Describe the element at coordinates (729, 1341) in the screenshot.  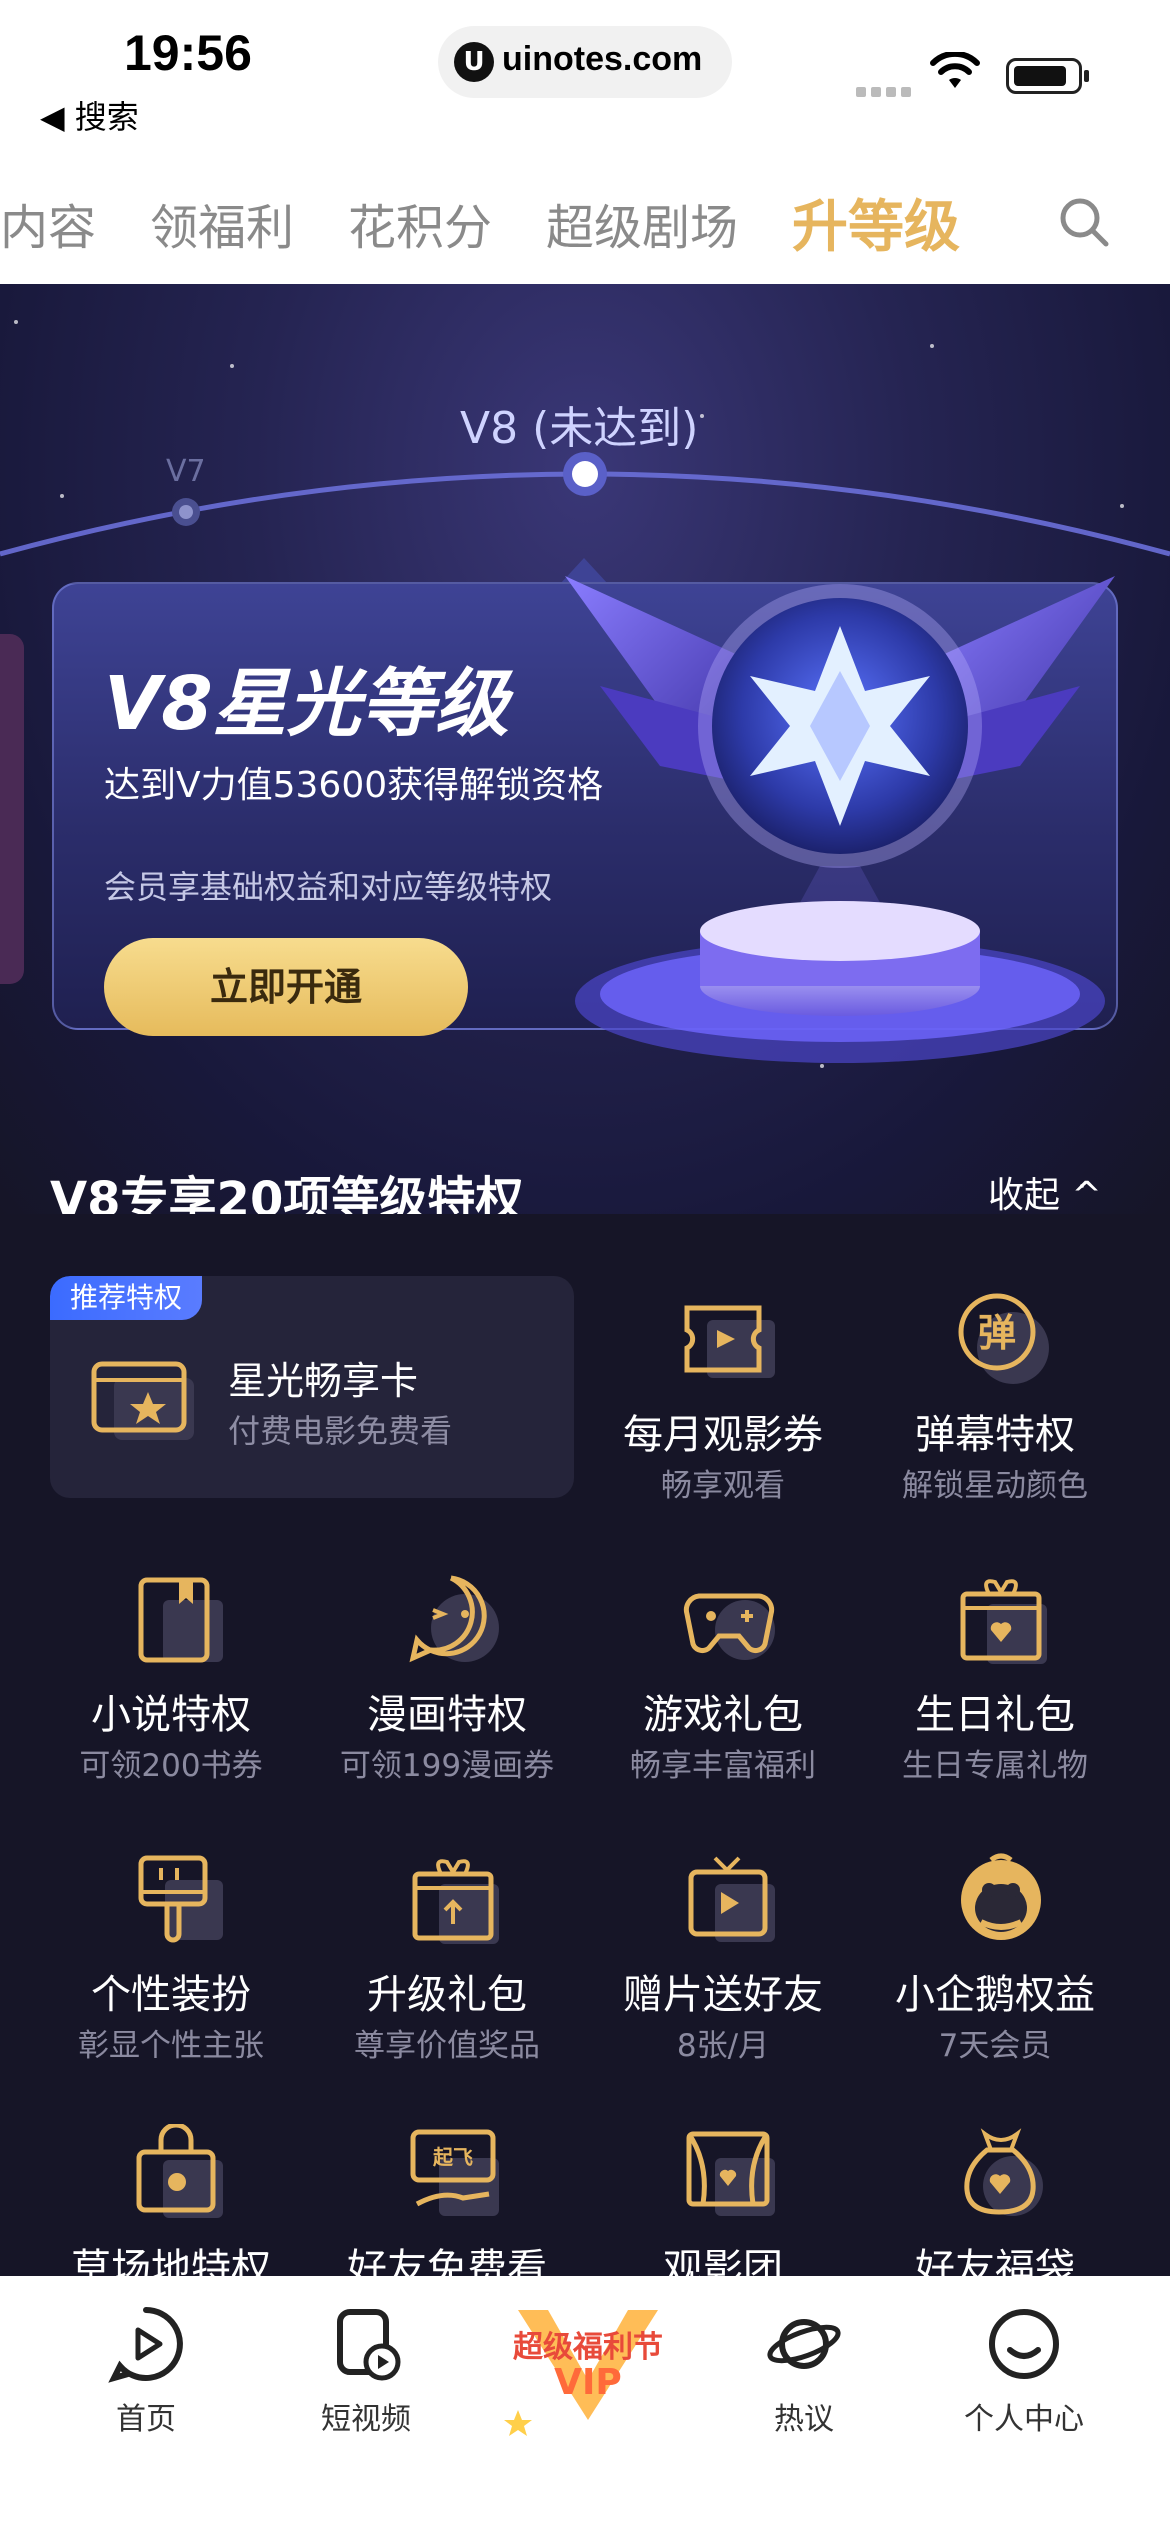
I see `ticket-icon` at that location.